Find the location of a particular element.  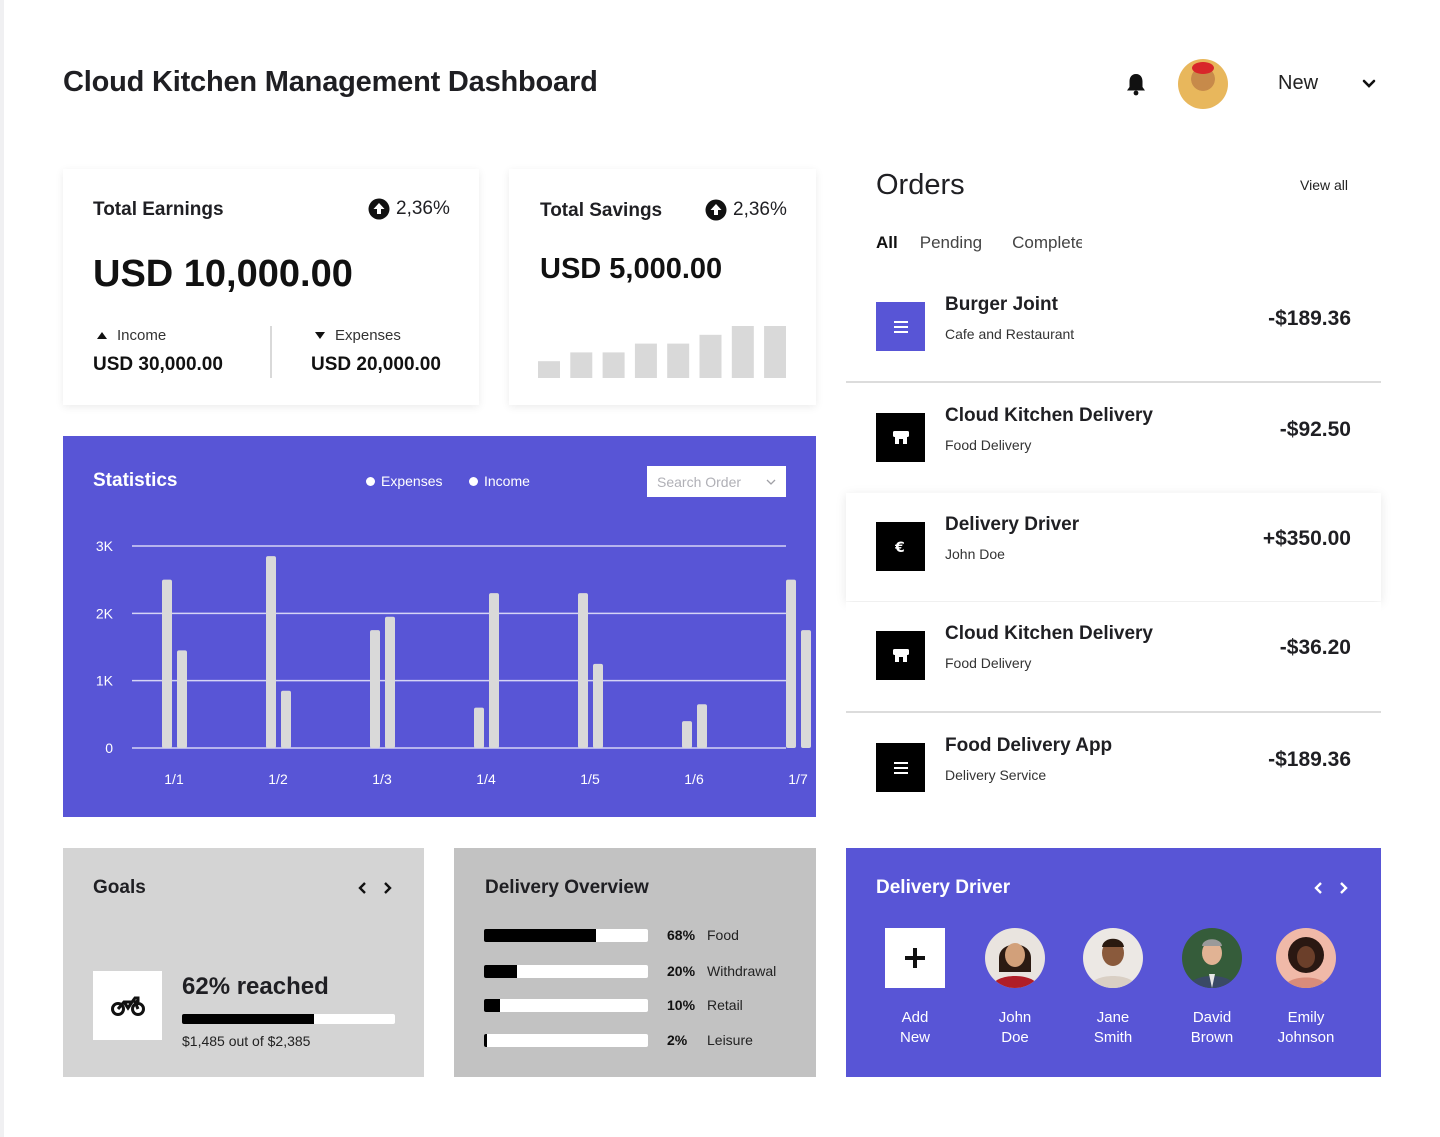

driver-name: John Doe is located at coordinates (1015, 1028).